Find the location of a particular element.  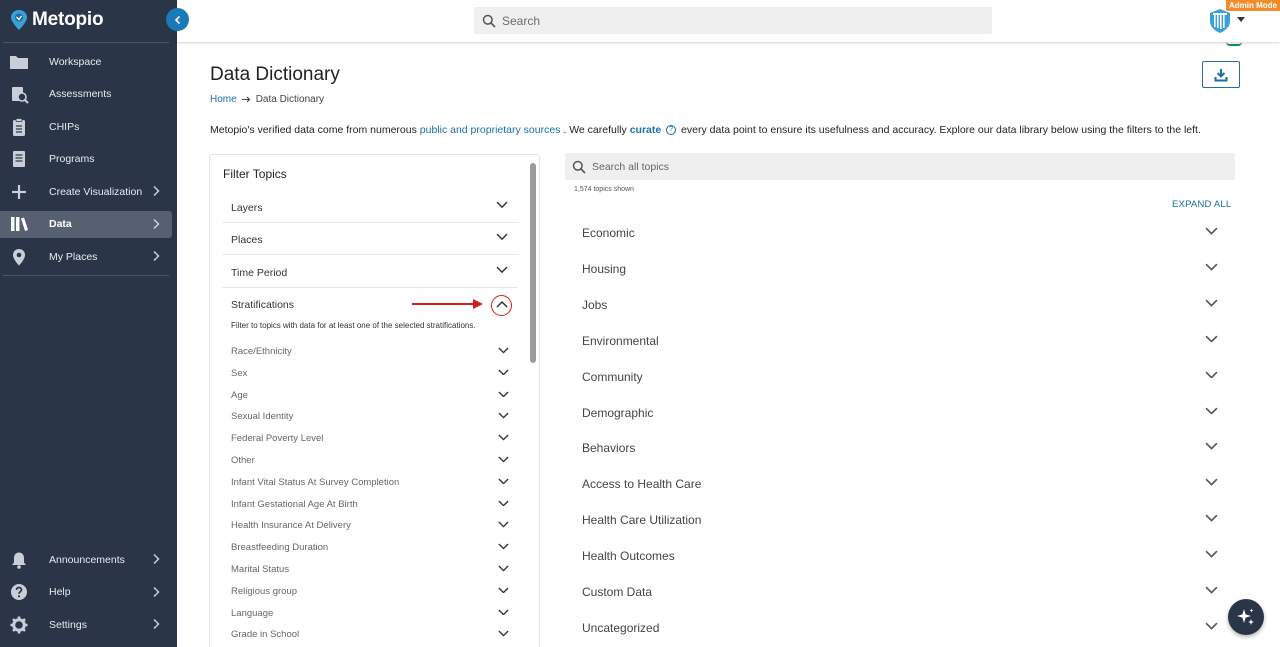

topic-category-custom-data: Custom Data is located at coordinates (898, 593).